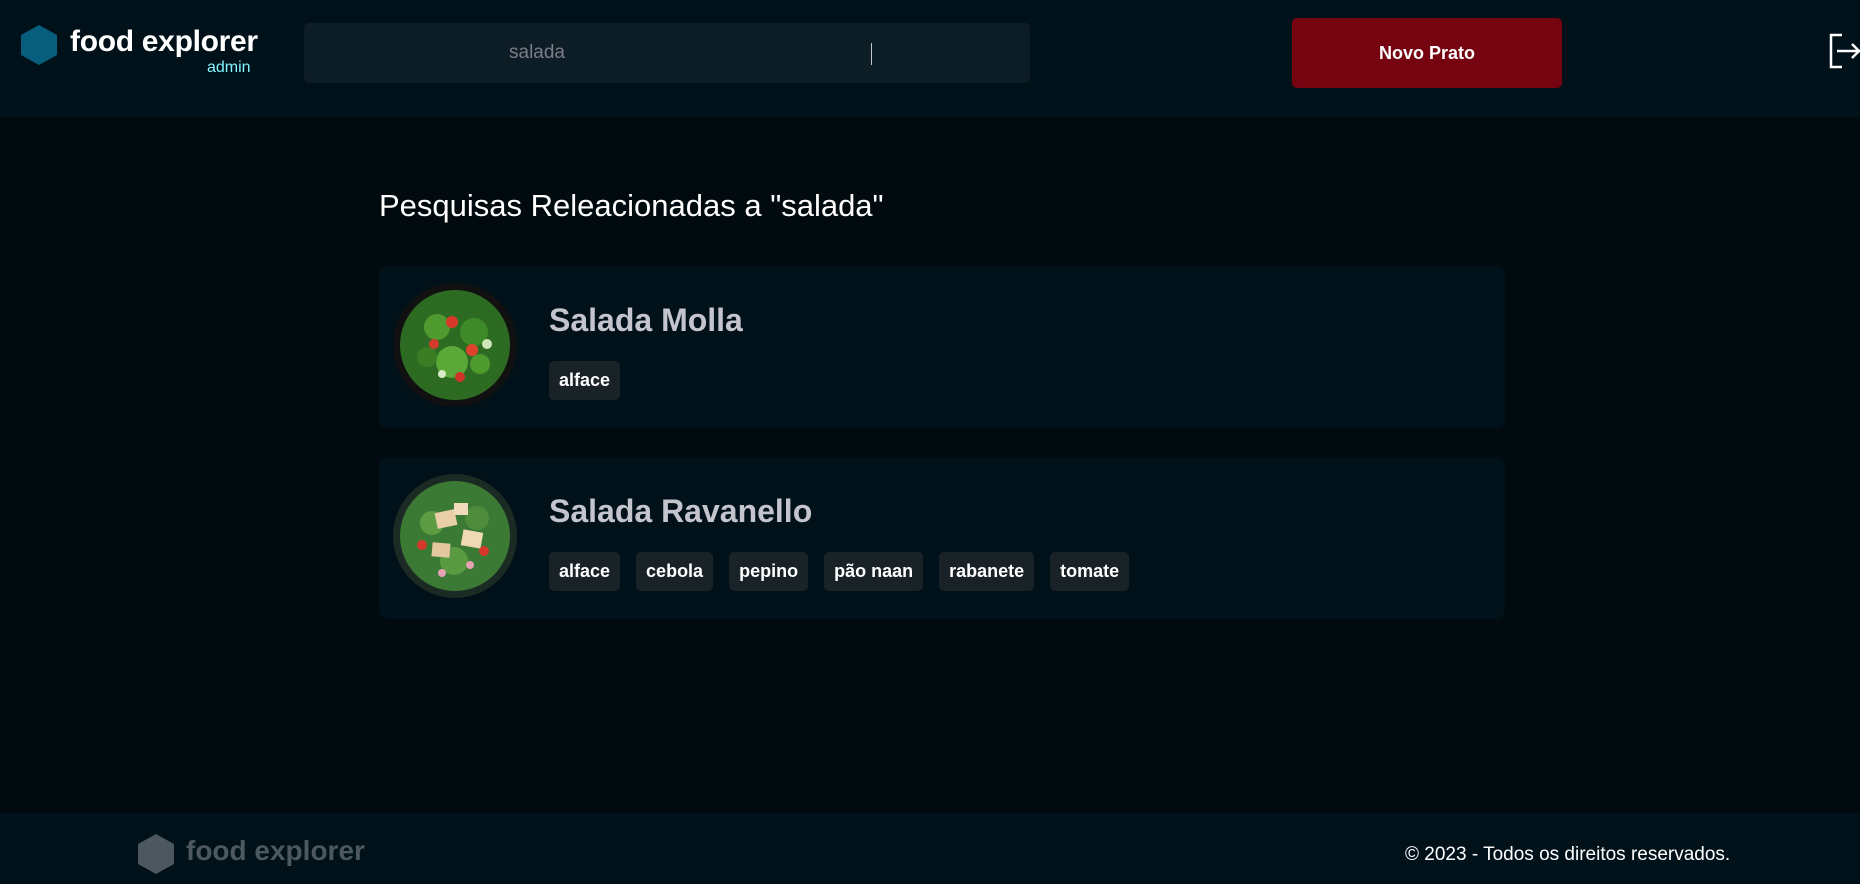 The image size is (1860, 884). I want to click on copyright-text: © 2023 - Todos os direitos reservados., so click(1568, 854).